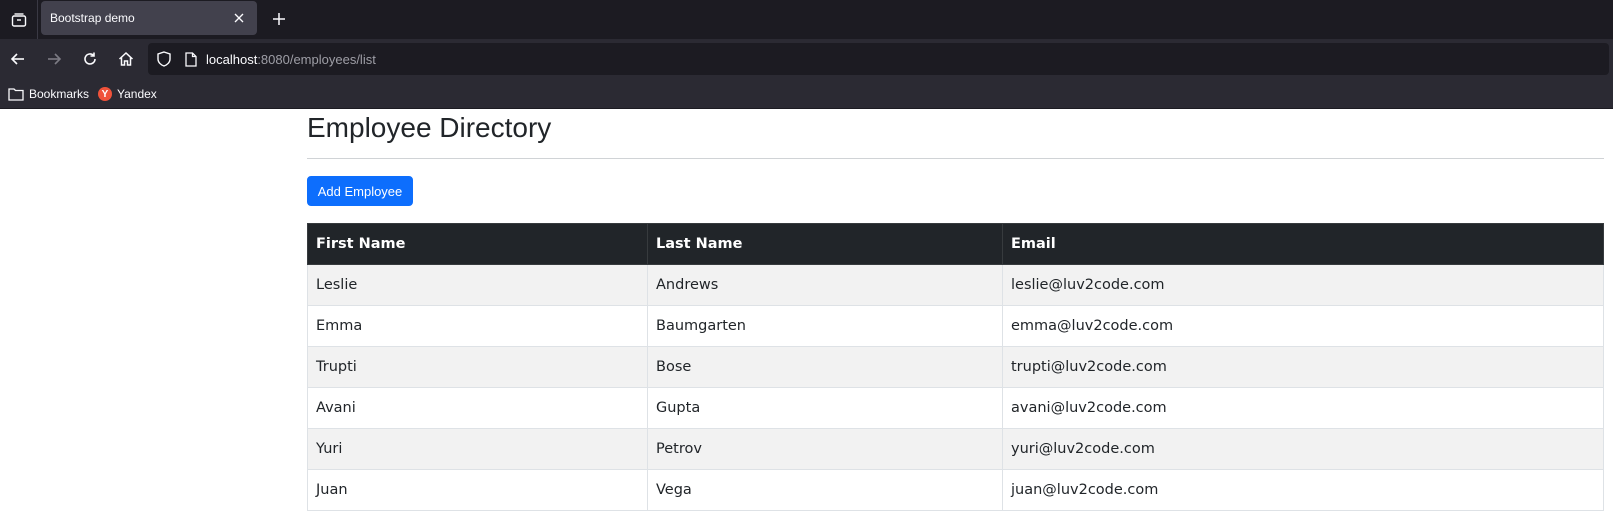 This screenshot has width=1613, height=525. I want to click on page-title: Employee Directory, so click(429, 127).